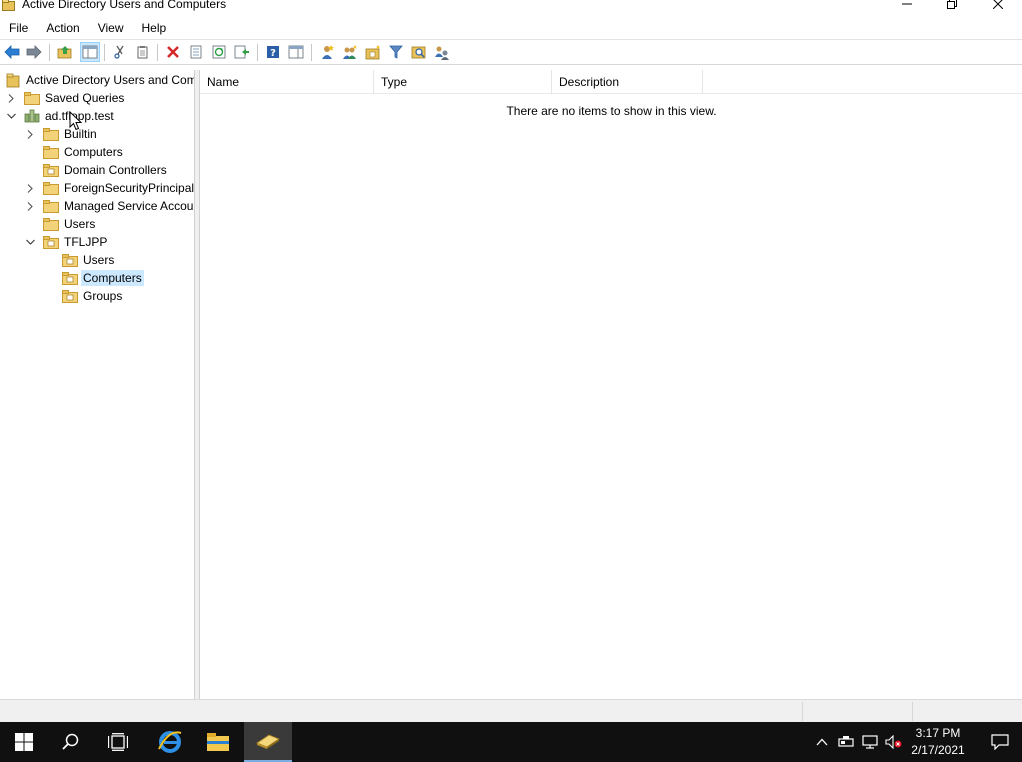 The height and width of the screenshot is (762, 1022). I want to click on tree-item-managed-service-accour: Managed Service Accour, so click(109, 206).